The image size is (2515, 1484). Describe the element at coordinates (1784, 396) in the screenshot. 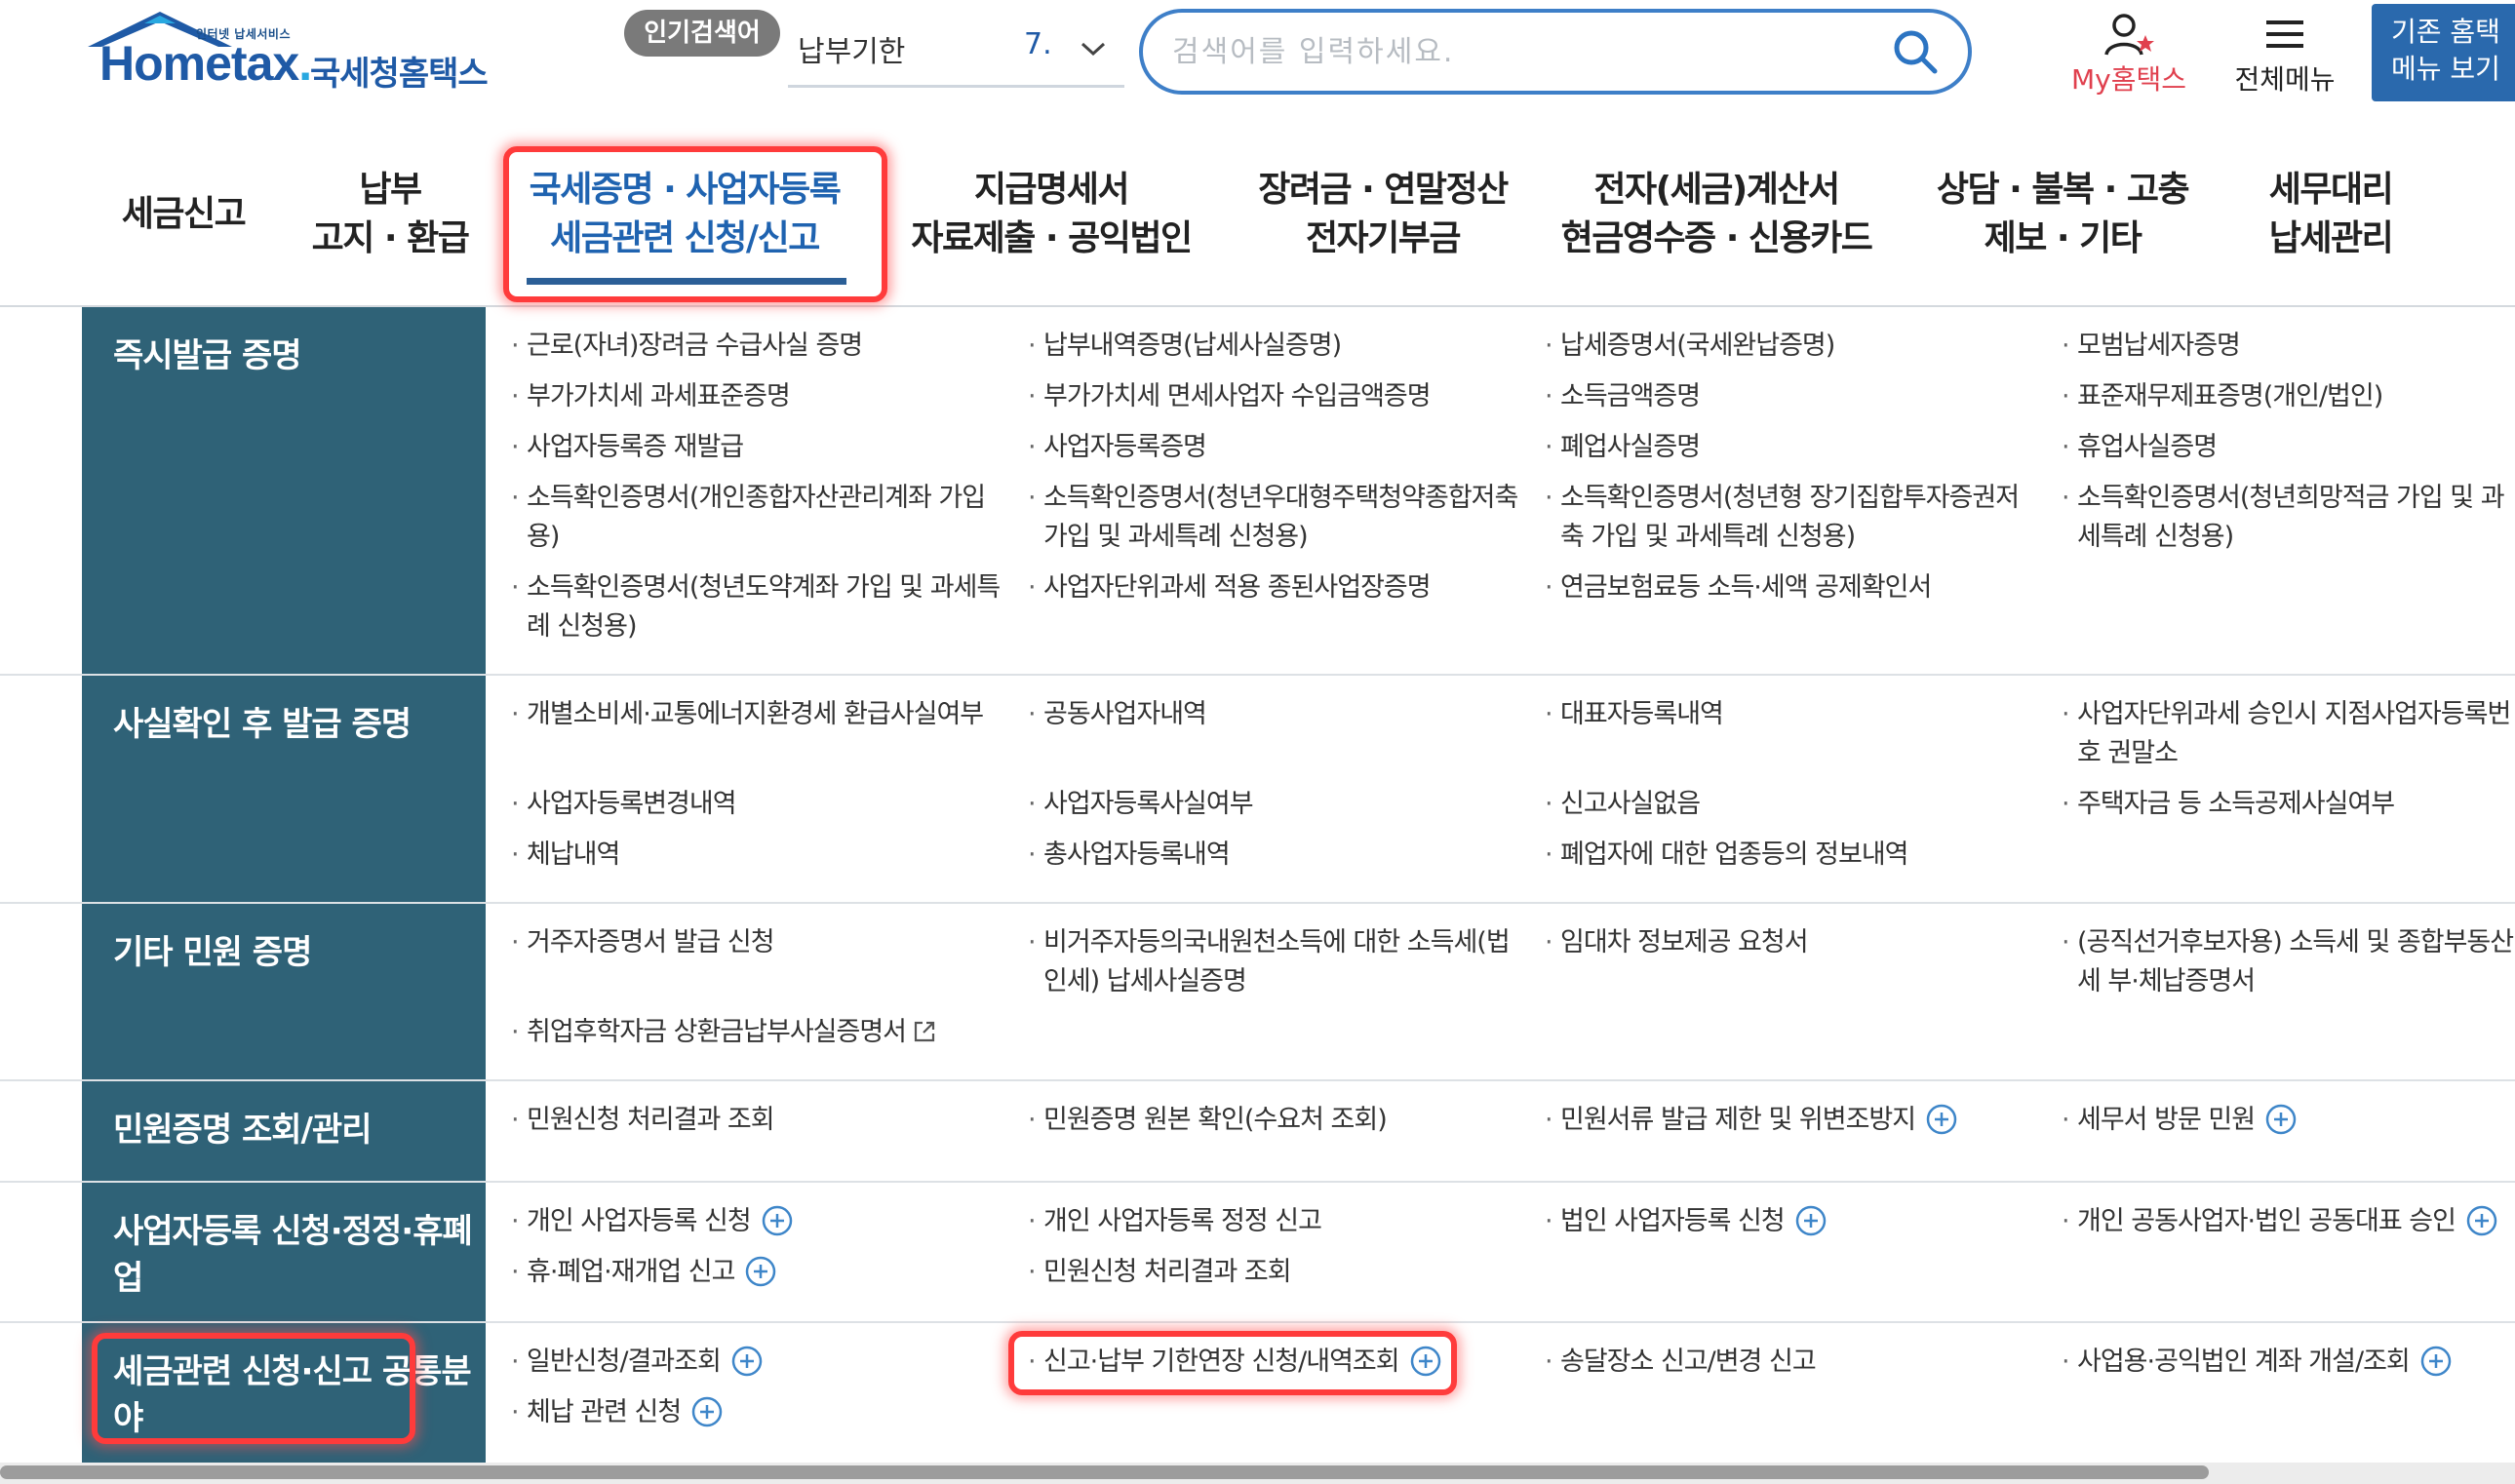

I see `menu-item: 소득금액증명` at that location.